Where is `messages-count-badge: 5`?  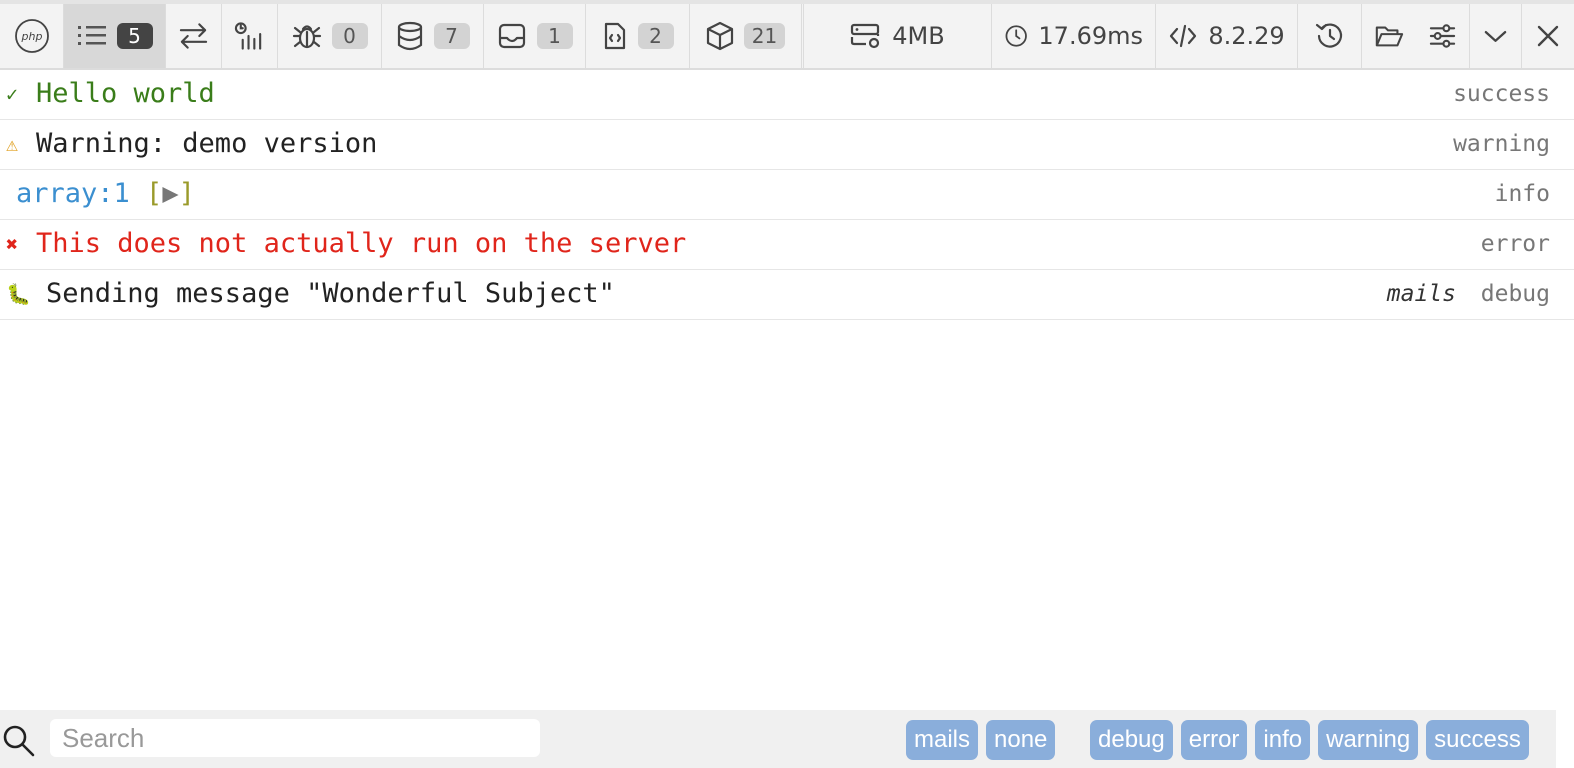 messages-count-badge: 5 is located at coordinates (134, 36).